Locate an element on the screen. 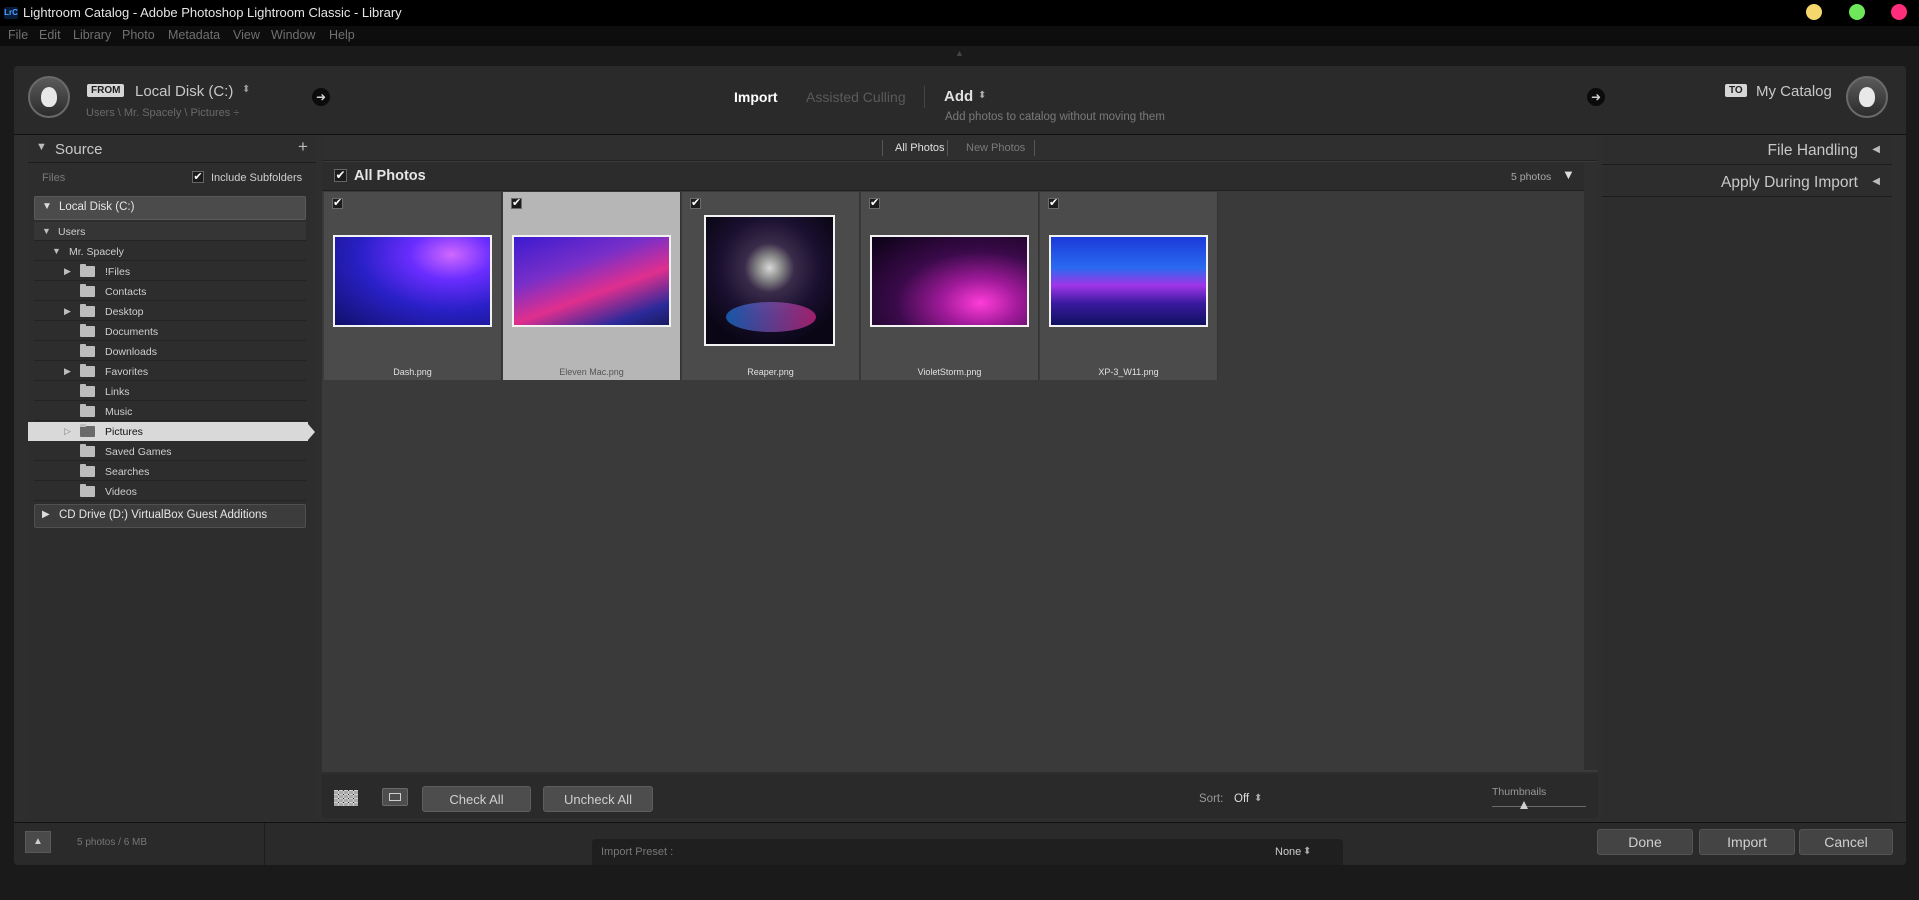 This screenshot has height=900, width=1919. menu-metadata: Metadata is located at coordinates (194, 35).